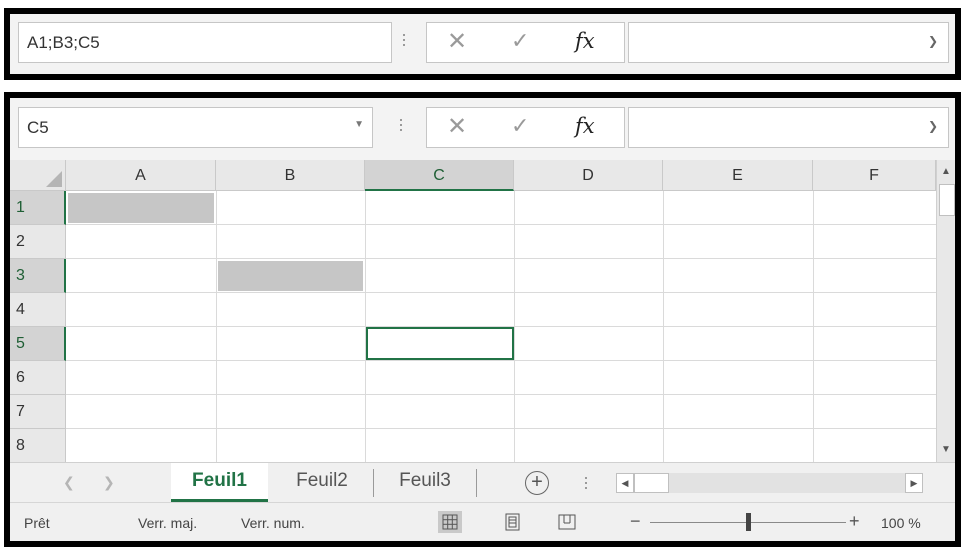 The width and height of the screenshot is (961, 547). I want to click on page-layout-view-button, so click(513, 522).